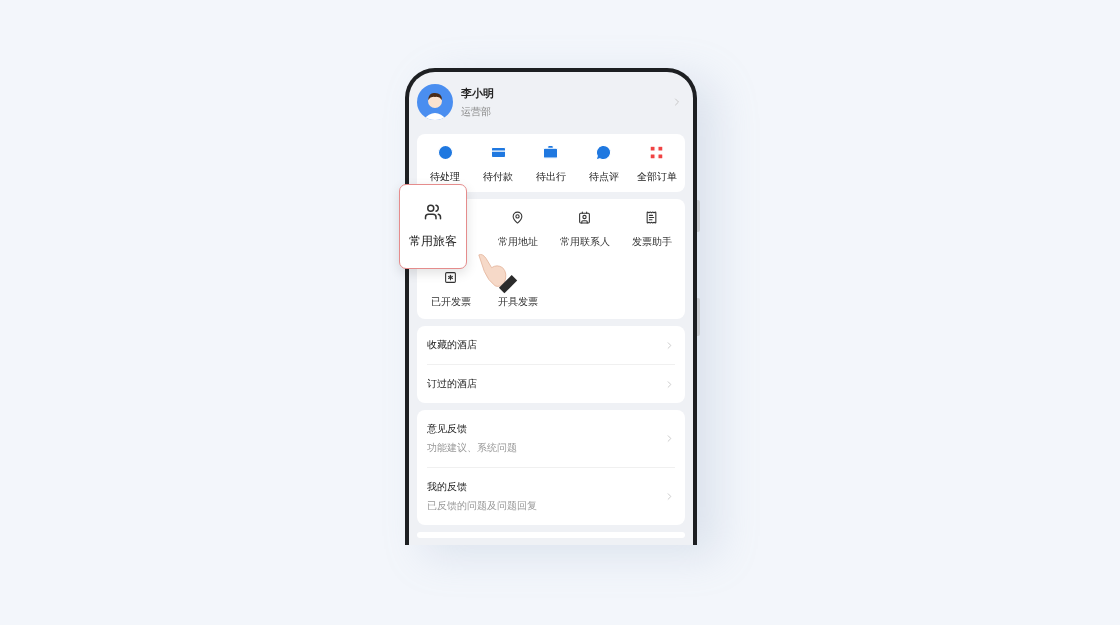 The image size is (1120, 625). Describe the element at coordinates (476, 112) in the screenshot. I see `department-label: 运营部` at that location.